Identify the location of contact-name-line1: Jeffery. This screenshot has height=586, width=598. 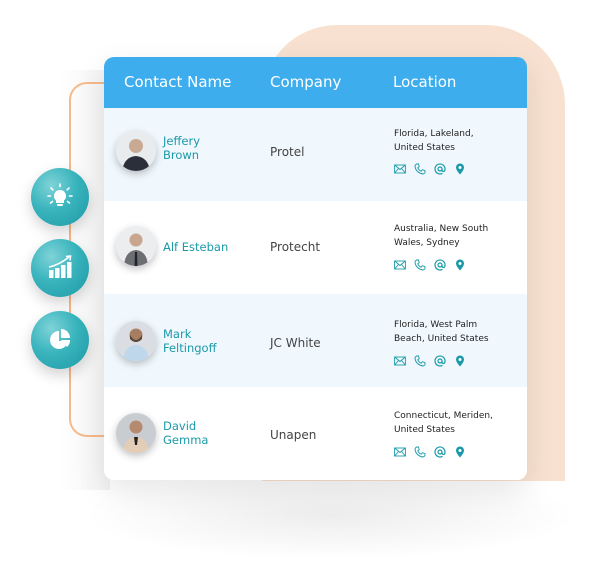
(181, 141).